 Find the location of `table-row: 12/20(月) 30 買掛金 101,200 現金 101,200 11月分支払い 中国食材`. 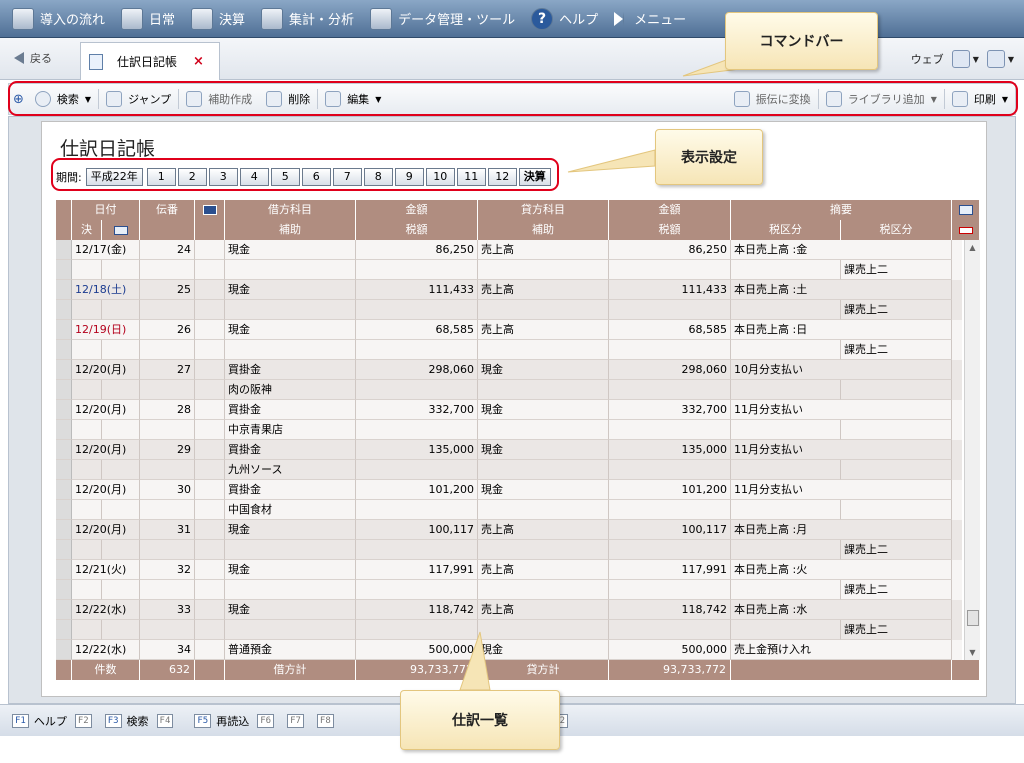

table-row: 12/20(月) 30 買掛金 101,200 現金 101,200 11月分支払い 中国食材 is located at coordinates (509, 500).